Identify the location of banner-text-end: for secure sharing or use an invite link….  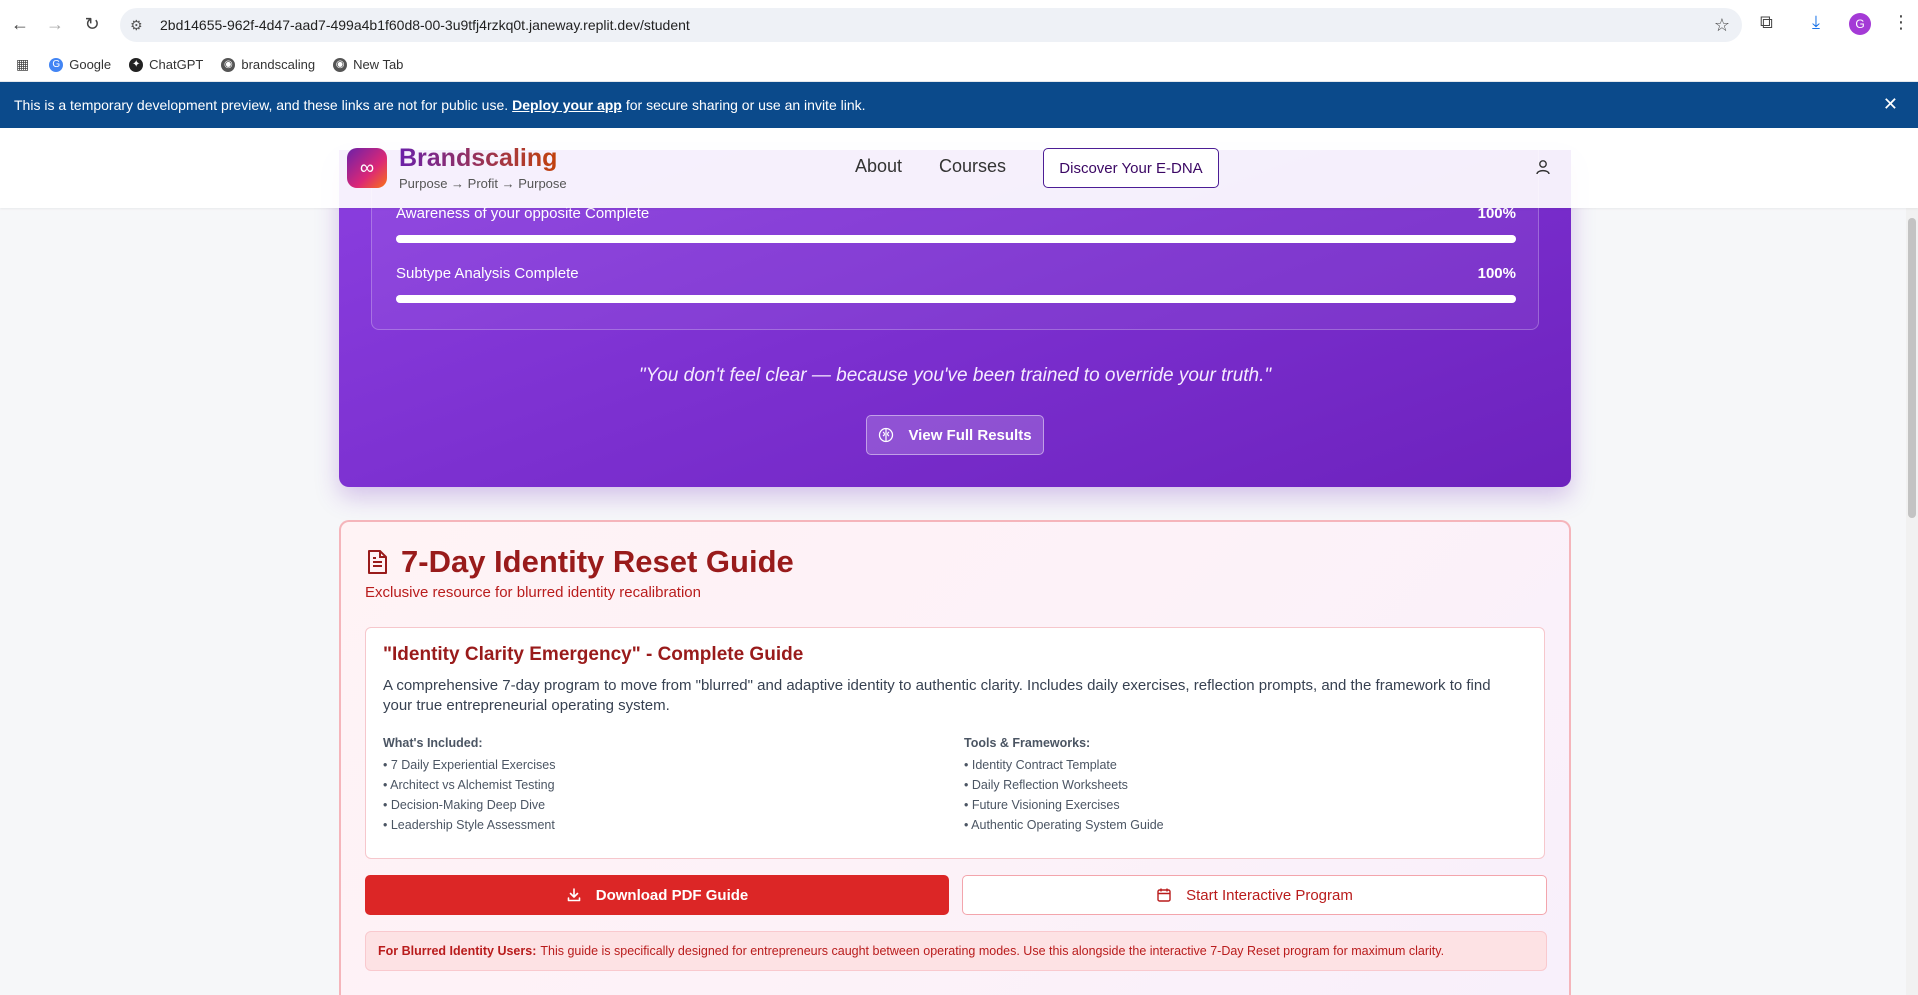
(745, 105).